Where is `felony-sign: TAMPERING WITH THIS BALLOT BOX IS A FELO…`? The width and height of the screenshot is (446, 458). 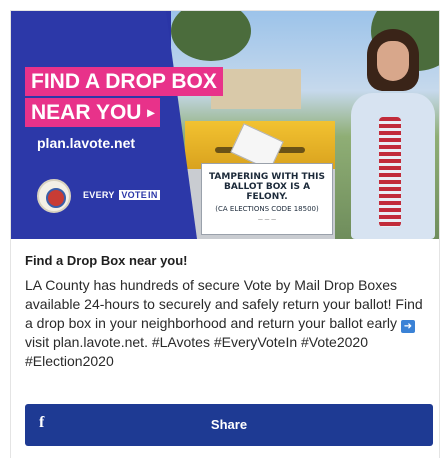 felony-sign: TAMPERING WITH THIS BALLOT BOX IS A FELO… is located at coordinates (267, 199).